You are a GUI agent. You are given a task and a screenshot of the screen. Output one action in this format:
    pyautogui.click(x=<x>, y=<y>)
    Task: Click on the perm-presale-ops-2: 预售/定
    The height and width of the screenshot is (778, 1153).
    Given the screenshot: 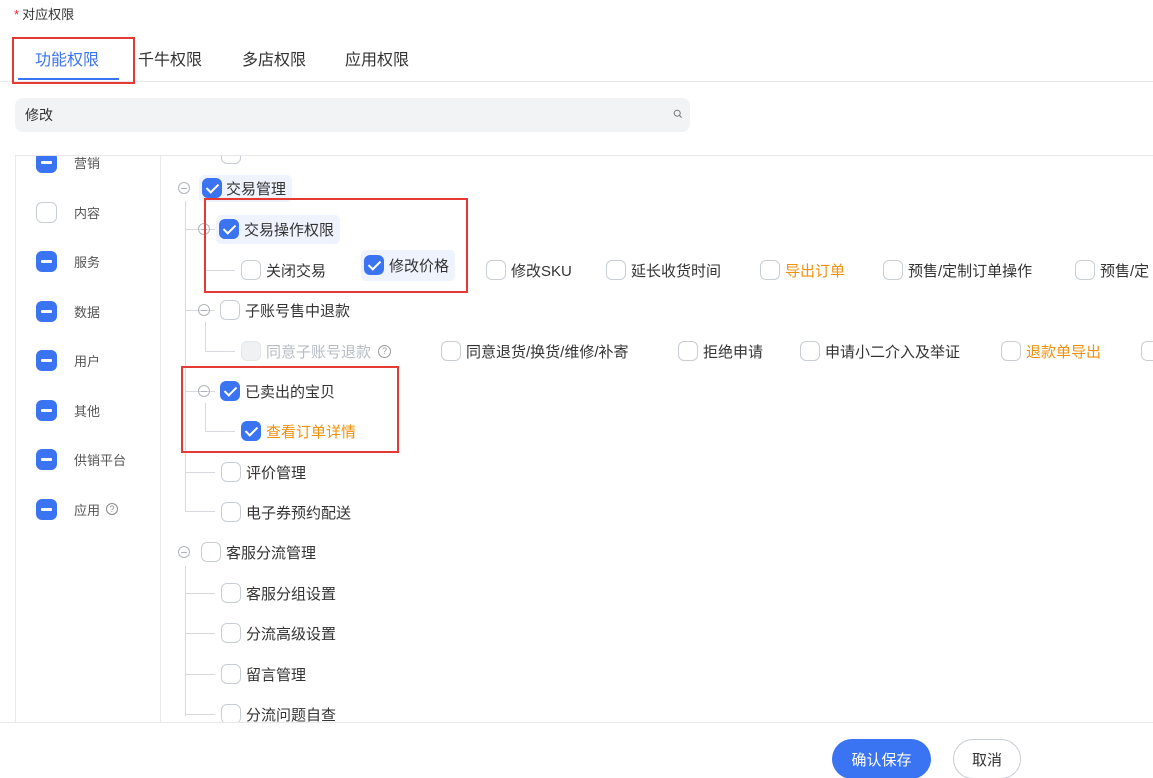 What is the action you would take?
    pyautogui.click(x=1112, y=270)
    